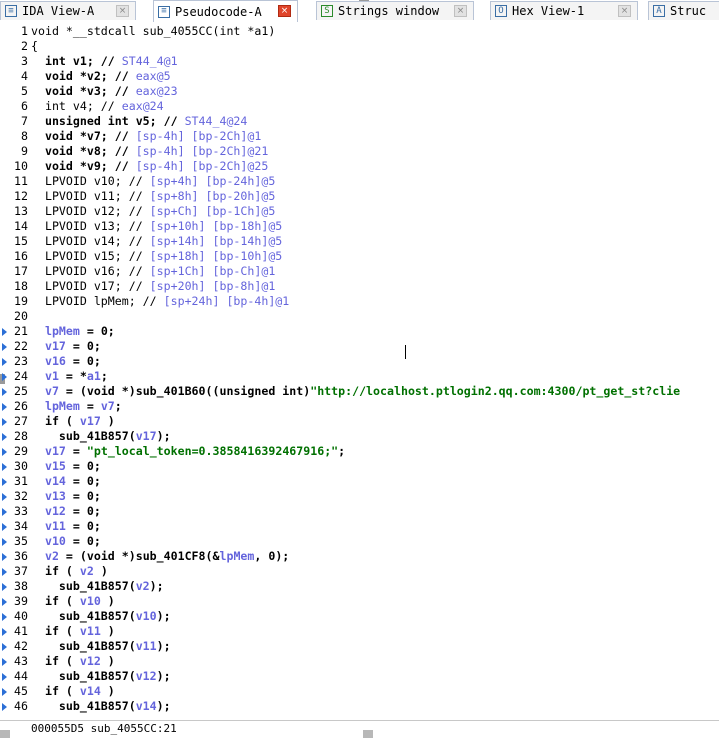 This screenshot has height=738, width=719. What do you see at coordinates (359, 691) in the screenshot?
I see `code-line: 45 if ( v14 )` at bounding box center [359, 691].